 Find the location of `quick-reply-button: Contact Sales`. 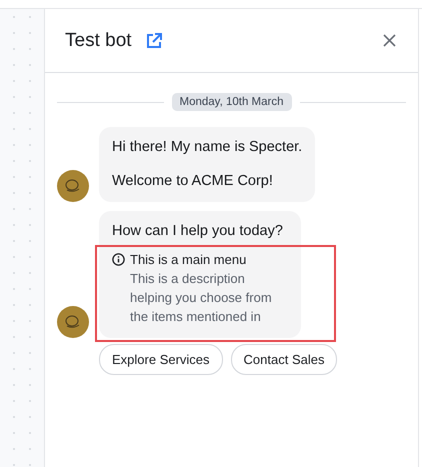

quick-reply-button: Contact Sales is located at coordinates (284, 359).